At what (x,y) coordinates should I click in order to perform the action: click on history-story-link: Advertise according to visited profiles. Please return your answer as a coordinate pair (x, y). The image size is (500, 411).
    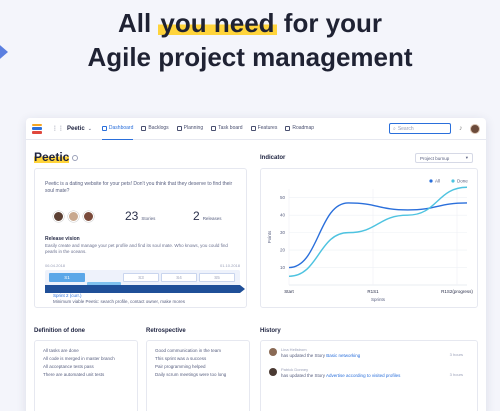
    Looking at the image, I should click on (363, 375).